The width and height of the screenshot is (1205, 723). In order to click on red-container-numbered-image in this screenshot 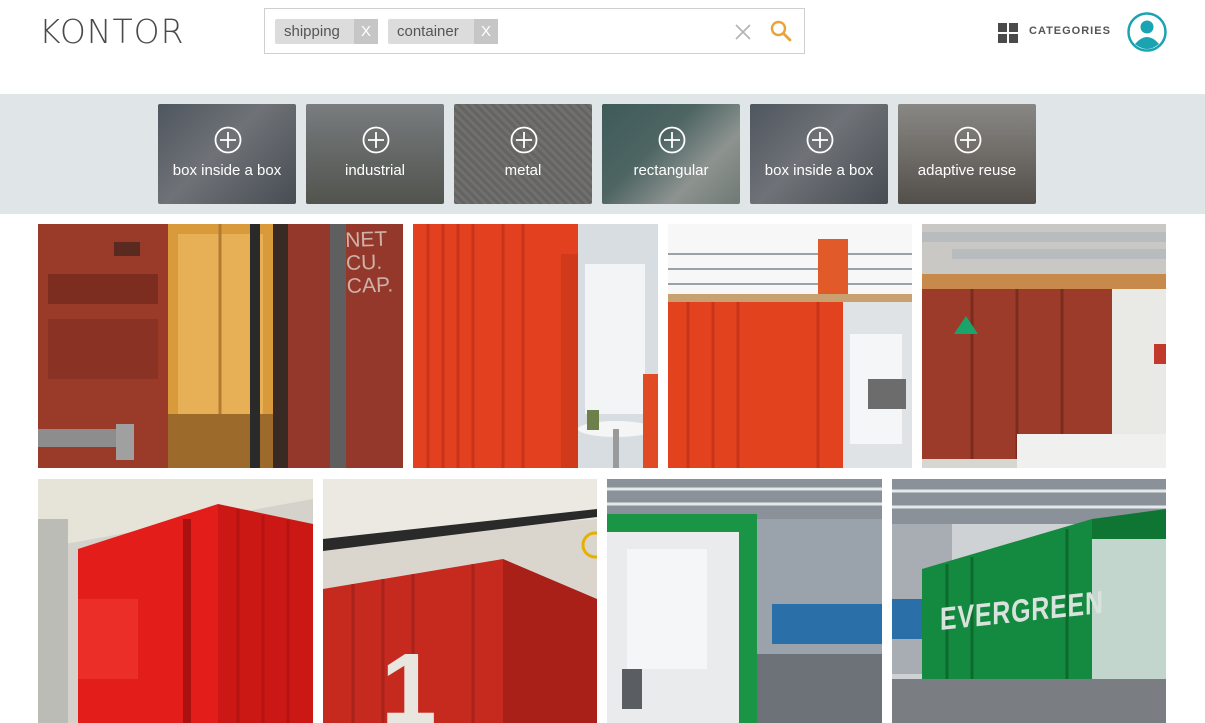, I will do `click(460, 601)`.